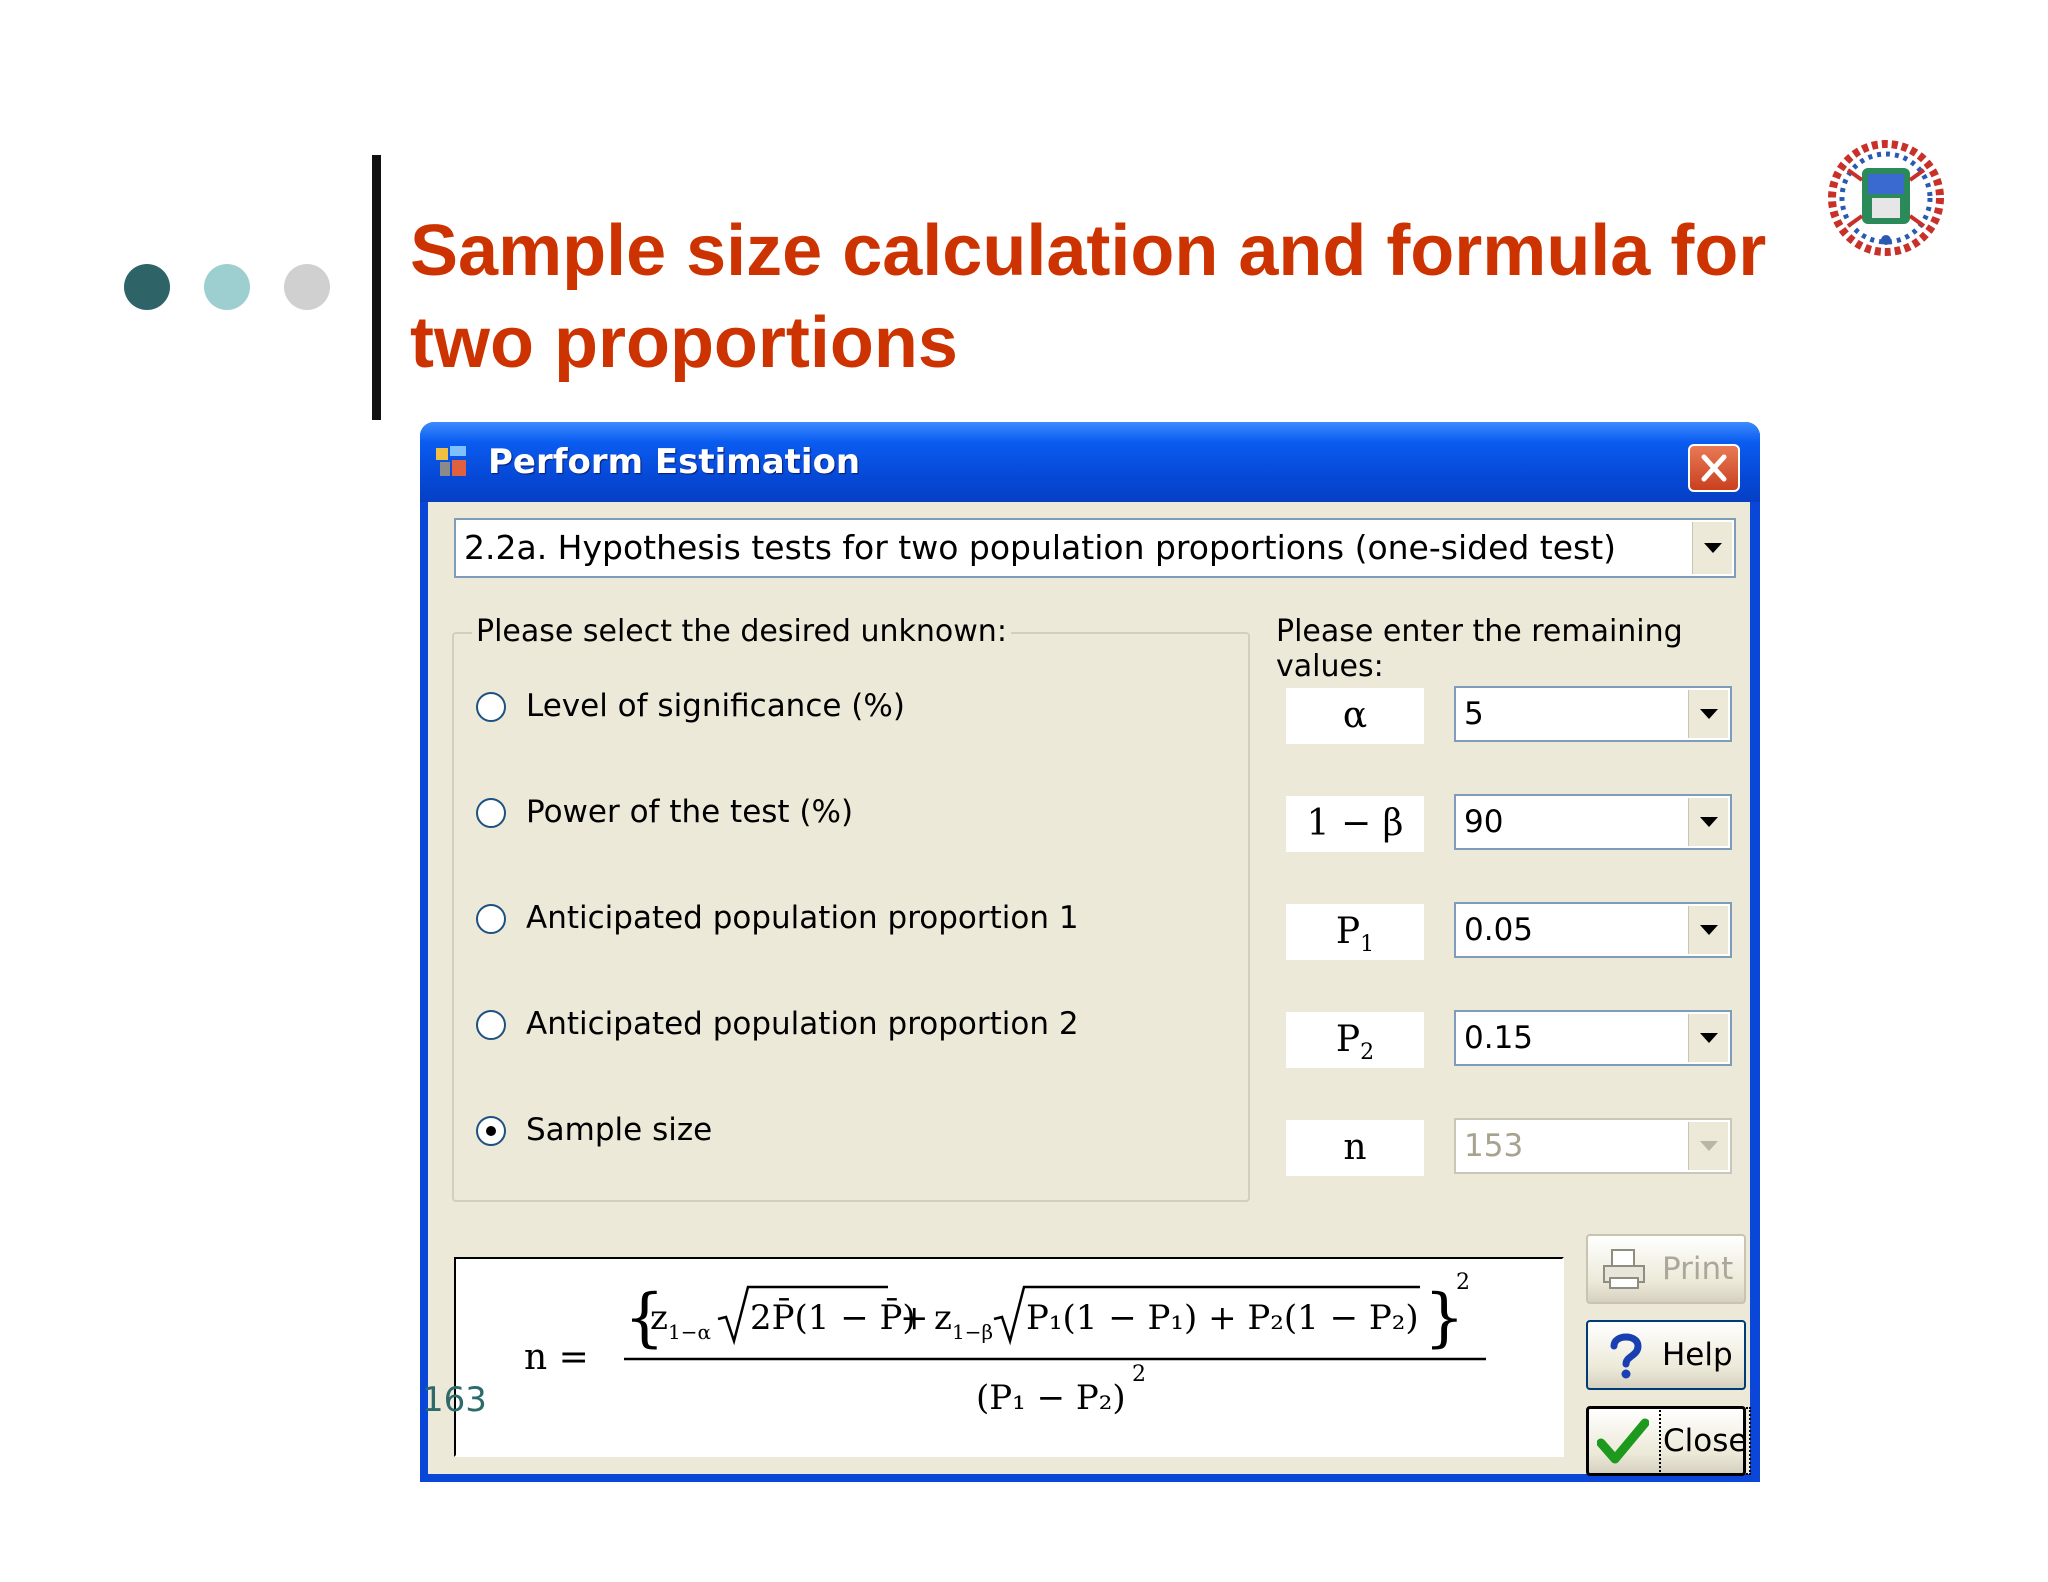 The height and width of the screenshot is (1582, 2048). I want to click on denominator: (P₁ − P₂), so click(1051, 1398).